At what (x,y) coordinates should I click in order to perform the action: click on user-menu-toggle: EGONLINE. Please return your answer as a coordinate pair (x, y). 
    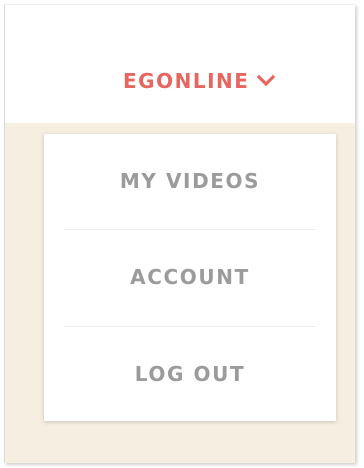
    Looking at the image, I should click on (199, 81).